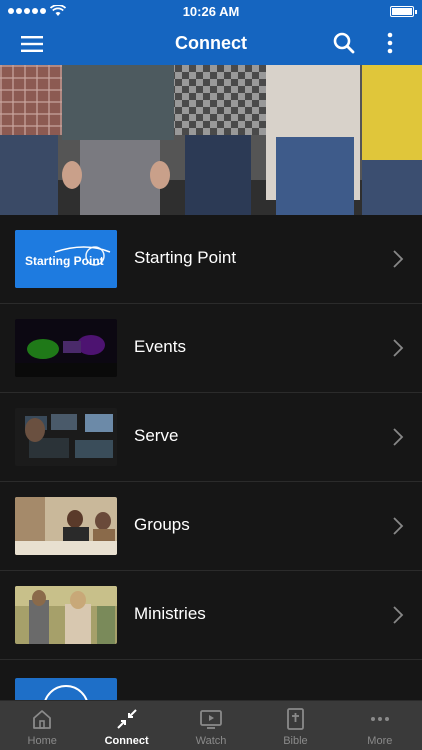  I want to click on home-icon, so click(42, 719).